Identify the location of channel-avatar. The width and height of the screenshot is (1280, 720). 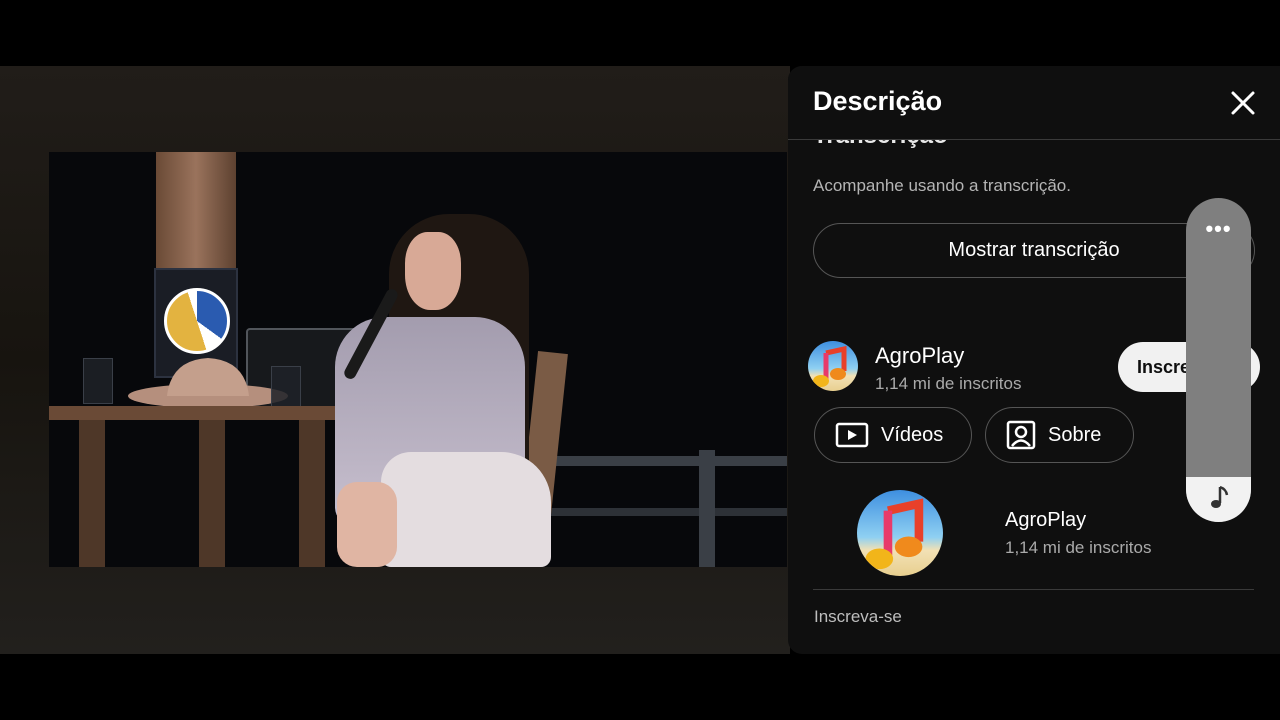
(833, 366).